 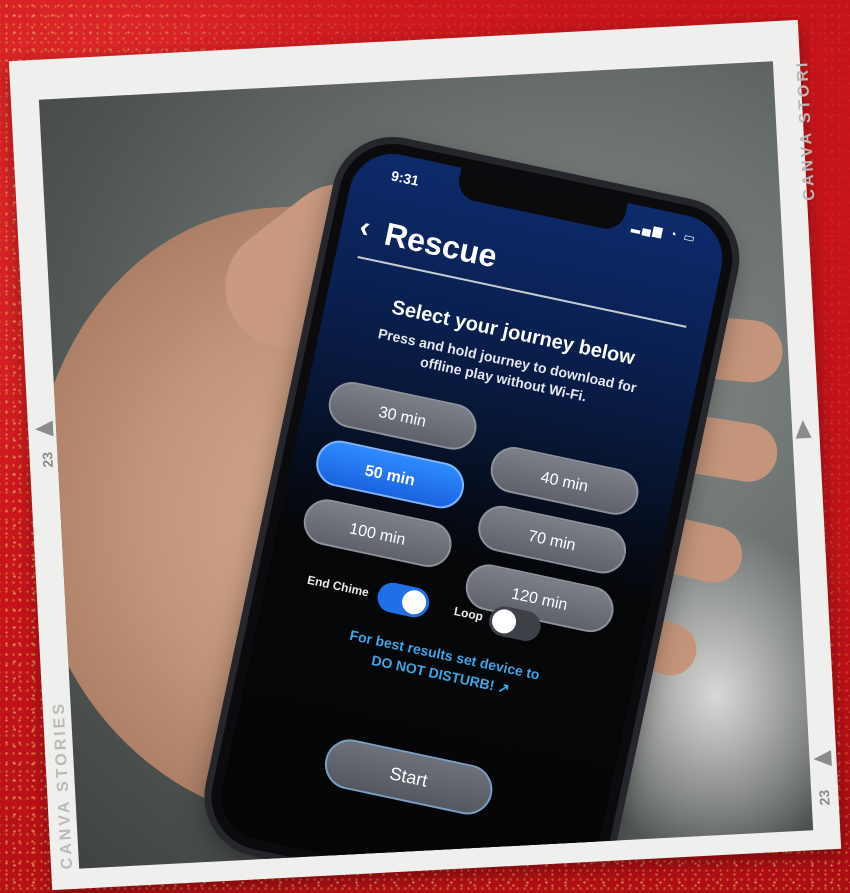 What do you see at coordinates (664, 232) in the screenshot?
I see `status-icons: ▂▄▆ ◔ ▭` at bounding box center [664, 232].